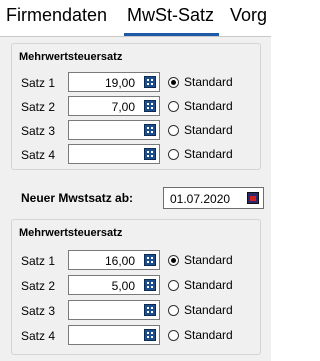  Describe the element at coordinates (253, 198) in the screenshot. I see `calendar-icon` at that location.